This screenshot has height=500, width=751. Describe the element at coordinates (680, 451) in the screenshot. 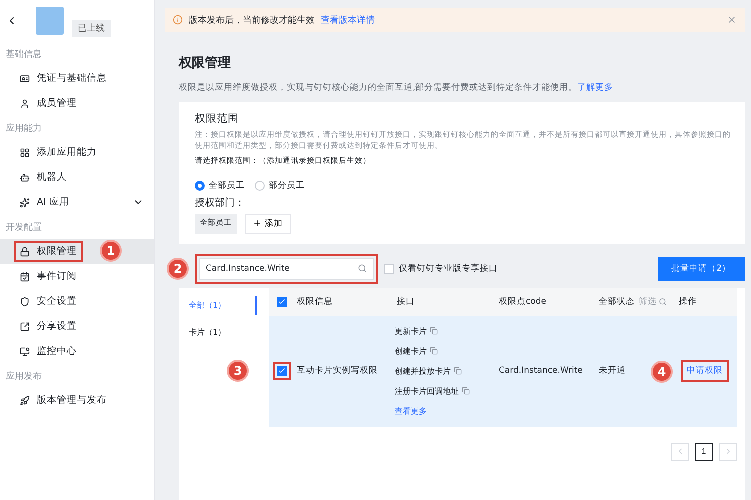

I see `prev-page-button` at that location.